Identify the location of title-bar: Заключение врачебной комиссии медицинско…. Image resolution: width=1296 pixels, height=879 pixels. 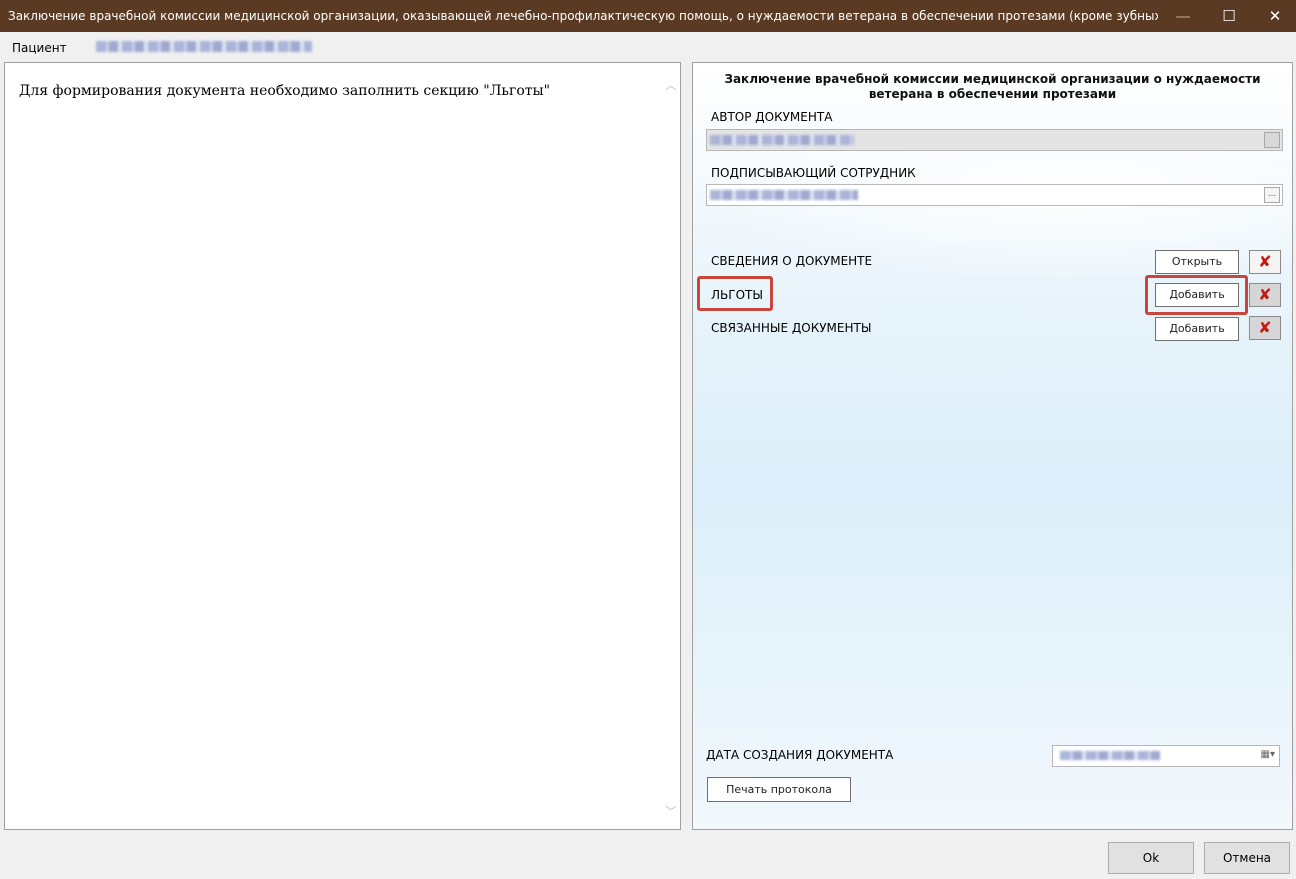
(648, 16).